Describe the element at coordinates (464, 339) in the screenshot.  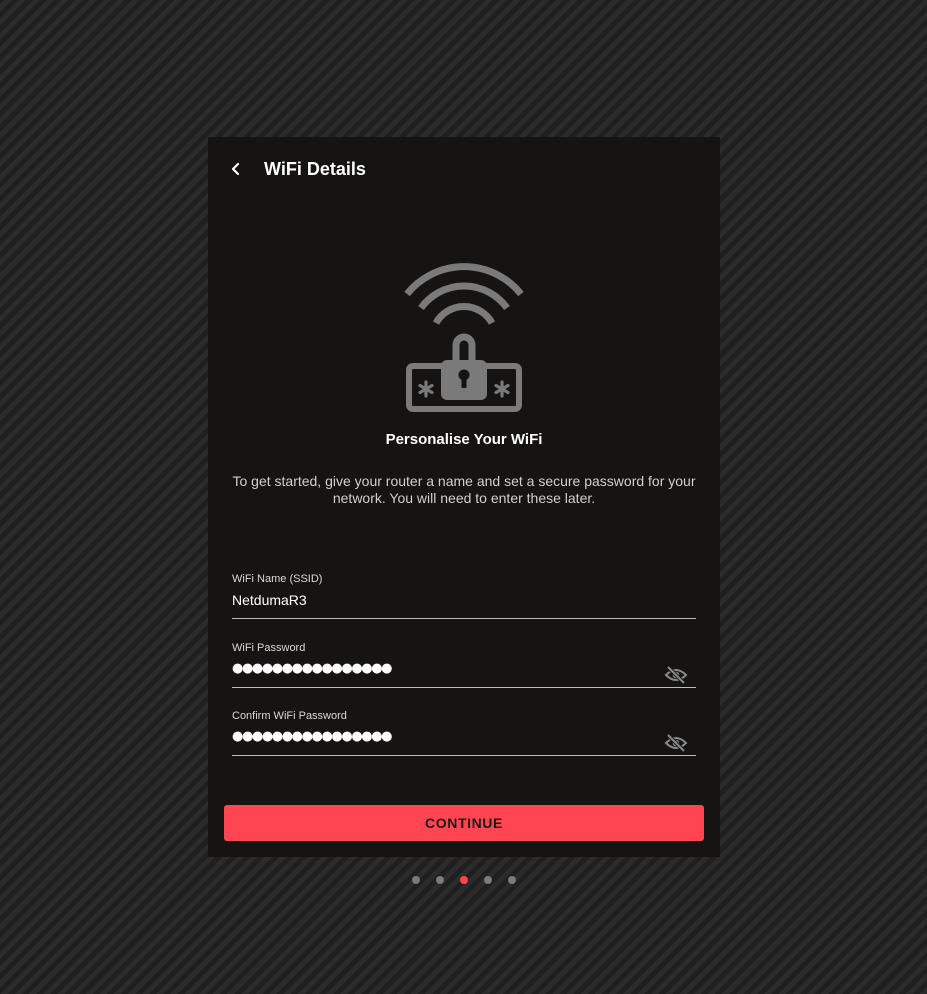
I see `wifi-lock-password-icon` at that location.